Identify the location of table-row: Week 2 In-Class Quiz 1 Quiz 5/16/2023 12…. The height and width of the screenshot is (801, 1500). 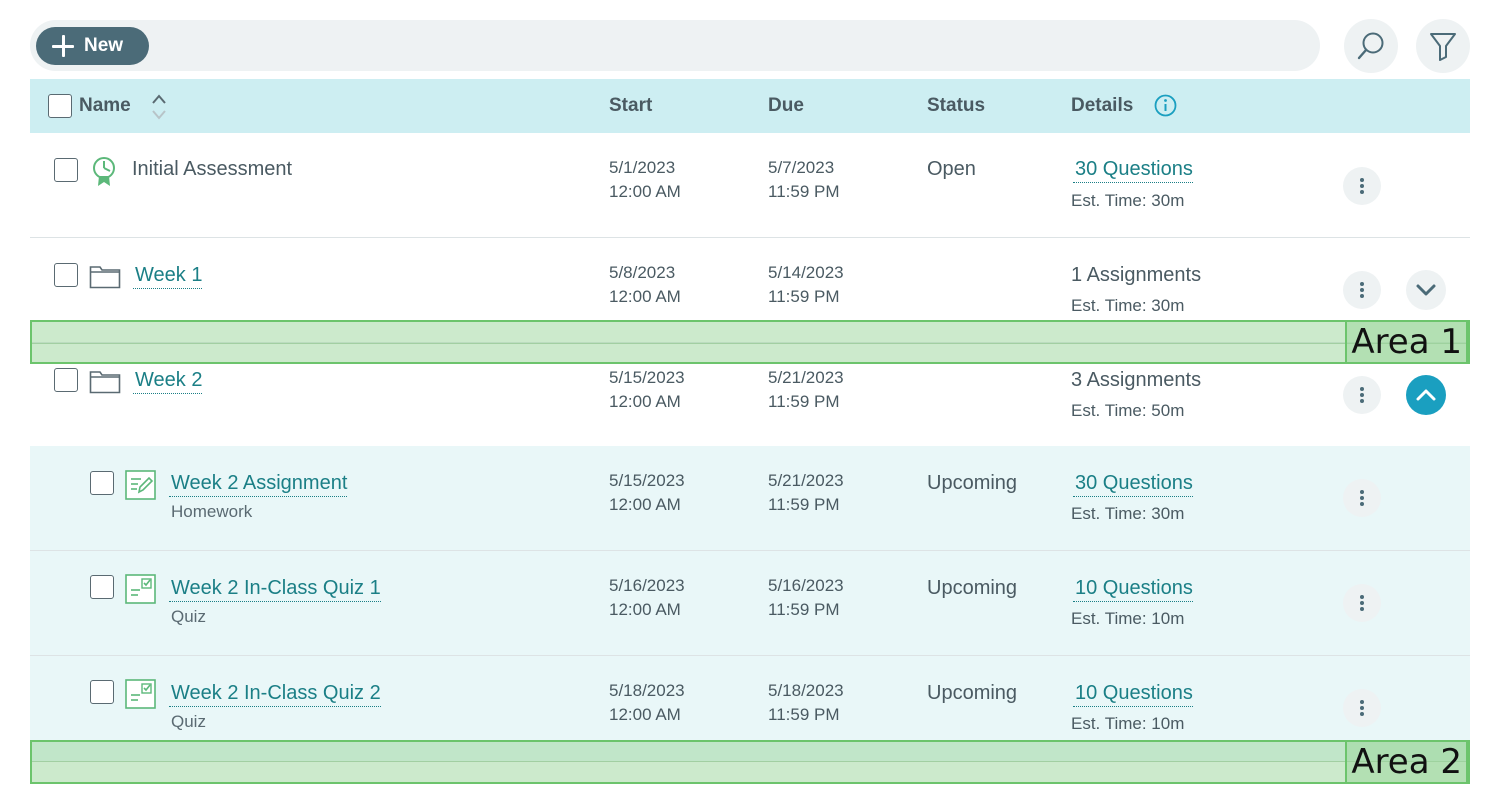
(750, 603).